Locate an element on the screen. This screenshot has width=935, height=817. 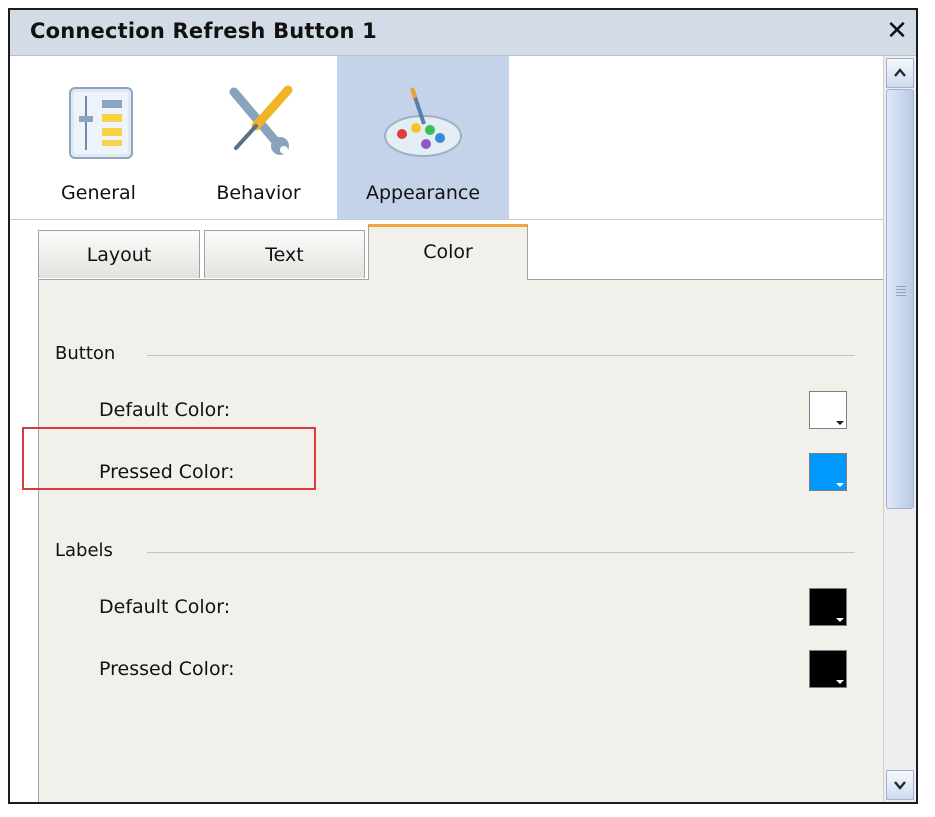
tab-text: Text is located at coordinates (284, 254).